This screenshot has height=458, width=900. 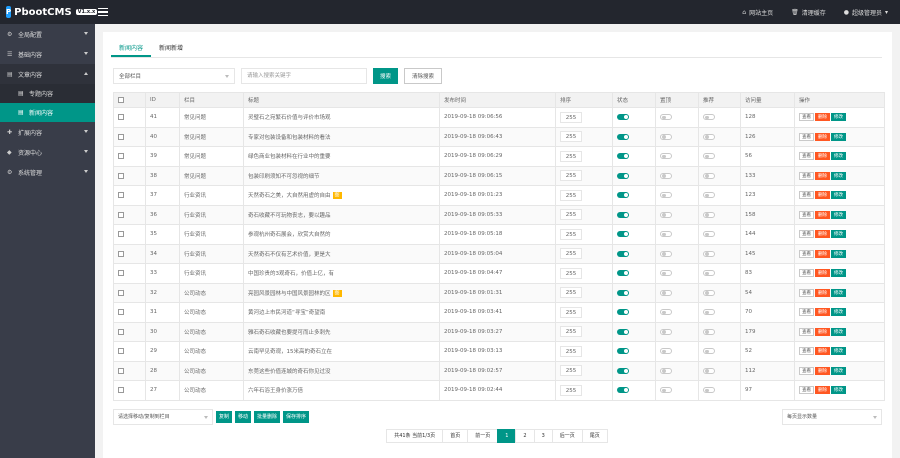 What do you see at coordinates (49, 12) in the screenshot?
I see `logo: P PbootCMS V1.x.x` at bounding box center [49, 12].